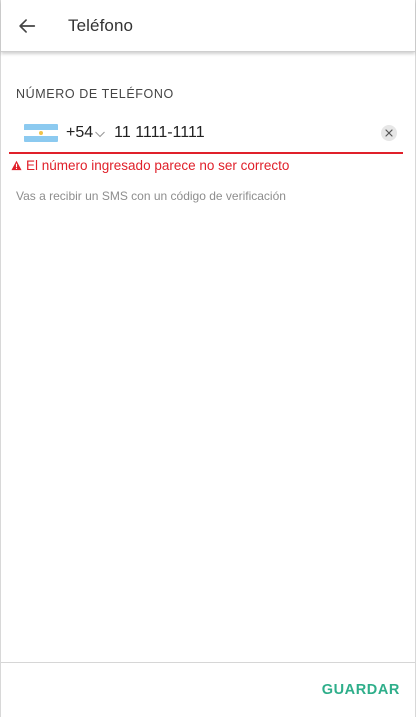  I want to click on page-title: Teléfono, so click(101, 25).